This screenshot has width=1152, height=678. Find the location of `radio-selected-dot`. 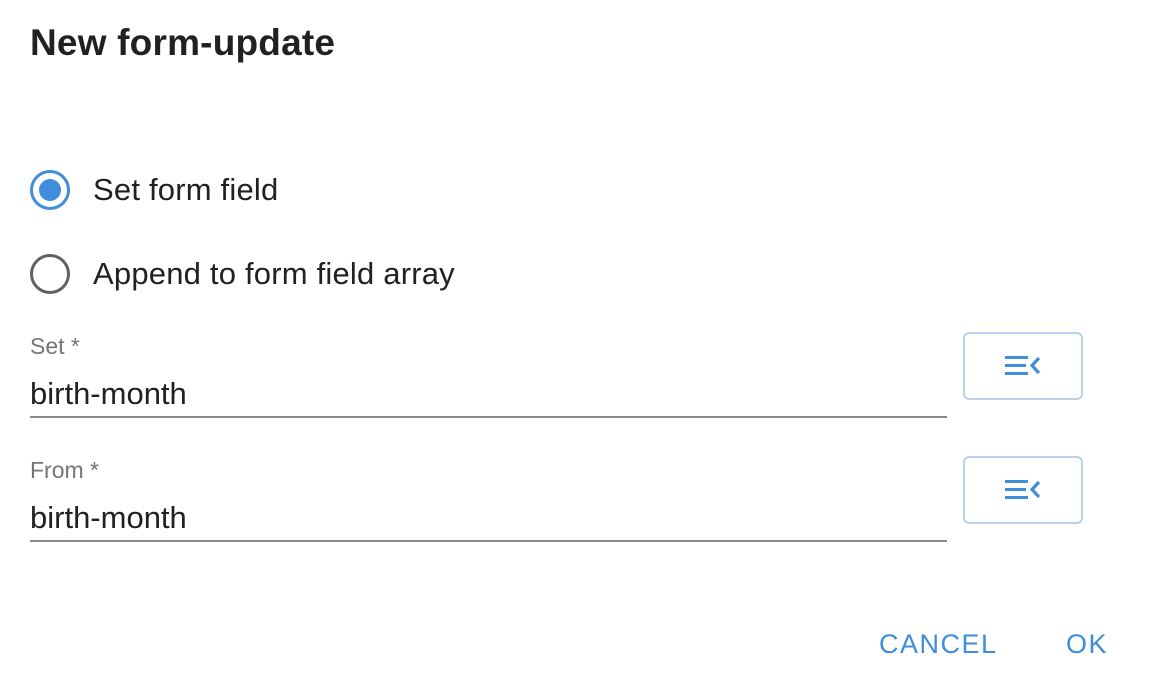

radio-selected-dot is located at coordinates (50, 190).